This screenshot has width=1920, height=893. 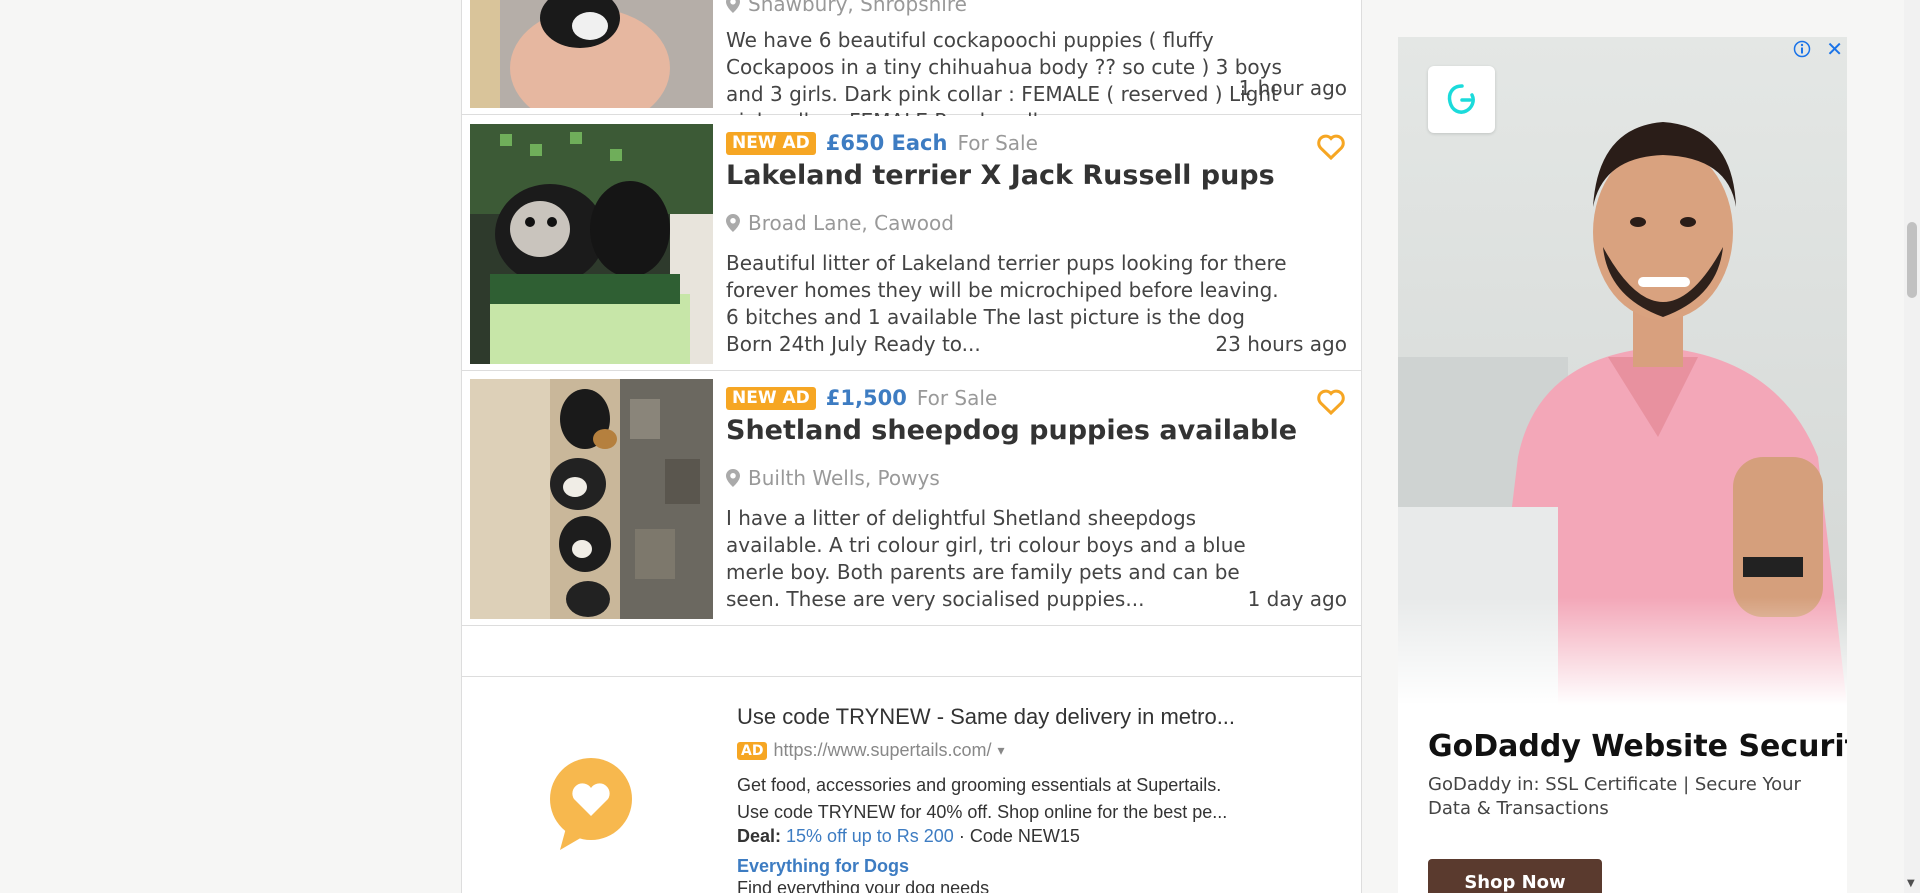 I want to click on chevron-down-icon: ▾, so click(x=1001, y=751).